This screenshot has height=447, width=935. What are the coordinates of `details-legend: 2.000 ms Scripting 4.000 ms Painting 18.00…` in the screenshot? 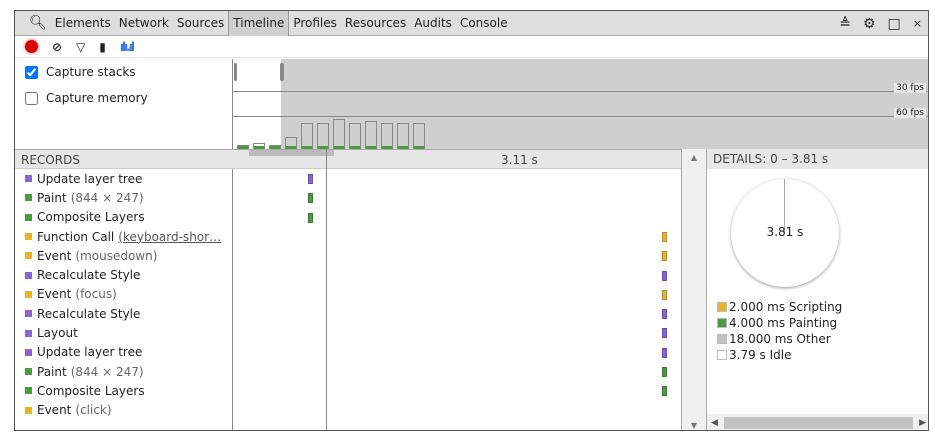 It's located at (779, 331).